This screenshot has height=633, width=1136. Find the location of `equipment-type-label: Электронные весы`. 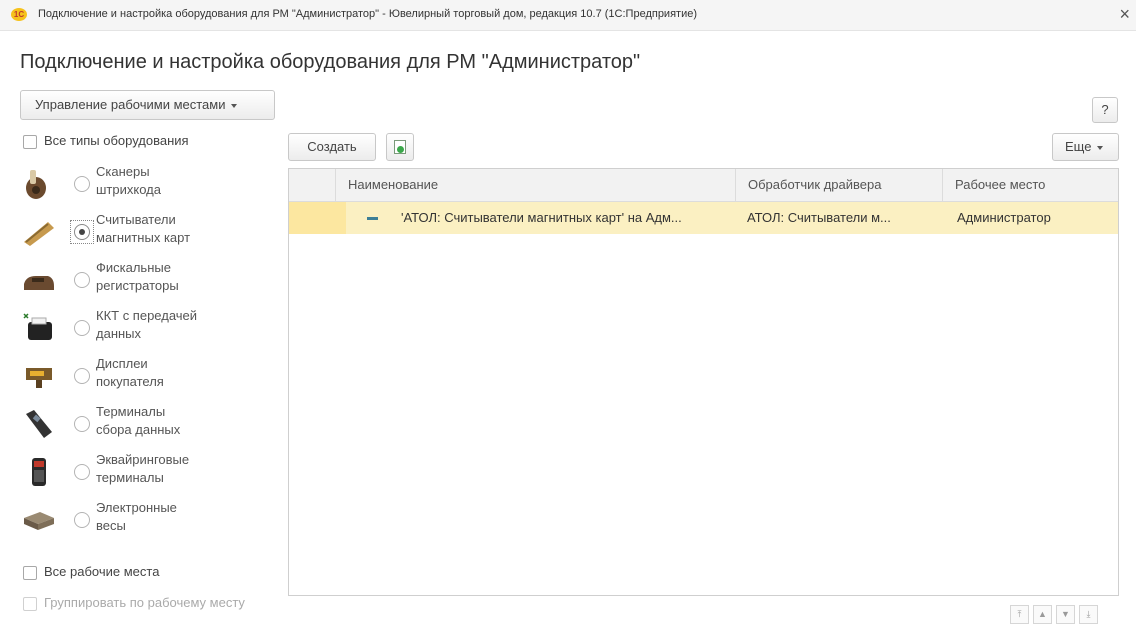

equipment-type-label: Электронные весы is located at coordinates (136, 516).